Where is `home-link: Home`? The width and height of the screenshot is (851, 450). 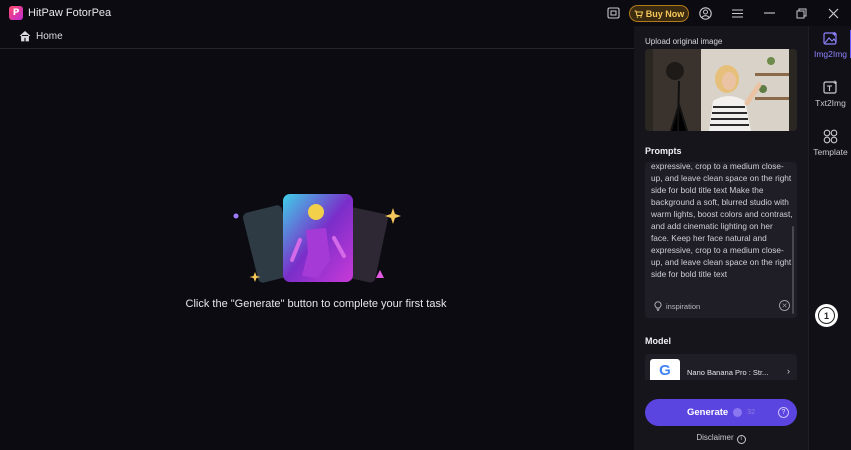 home-link: Home is located at coordinates (49, 36).